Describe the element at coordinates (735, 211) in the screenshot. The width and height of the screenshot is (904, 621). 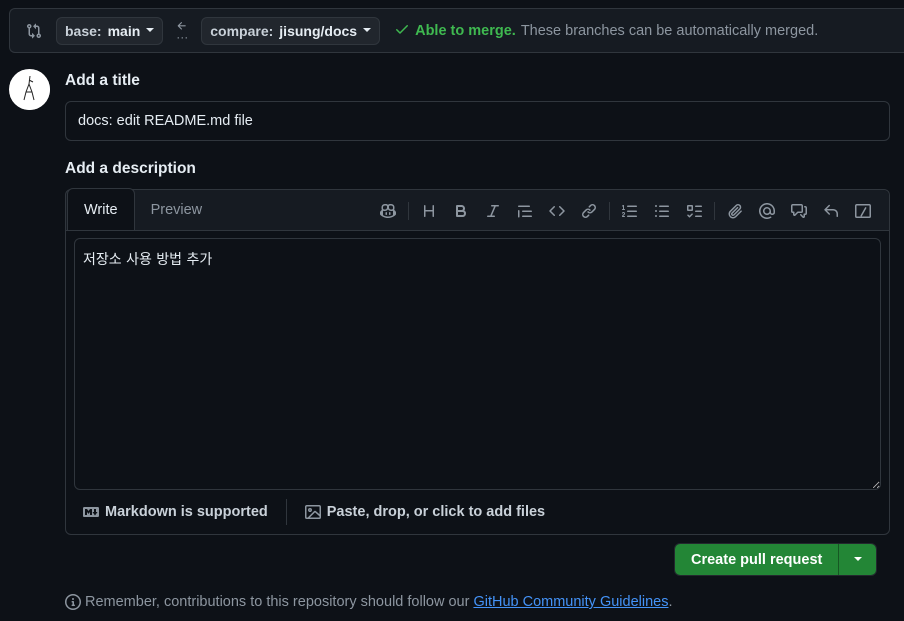
I see `attach-icon` at that location.